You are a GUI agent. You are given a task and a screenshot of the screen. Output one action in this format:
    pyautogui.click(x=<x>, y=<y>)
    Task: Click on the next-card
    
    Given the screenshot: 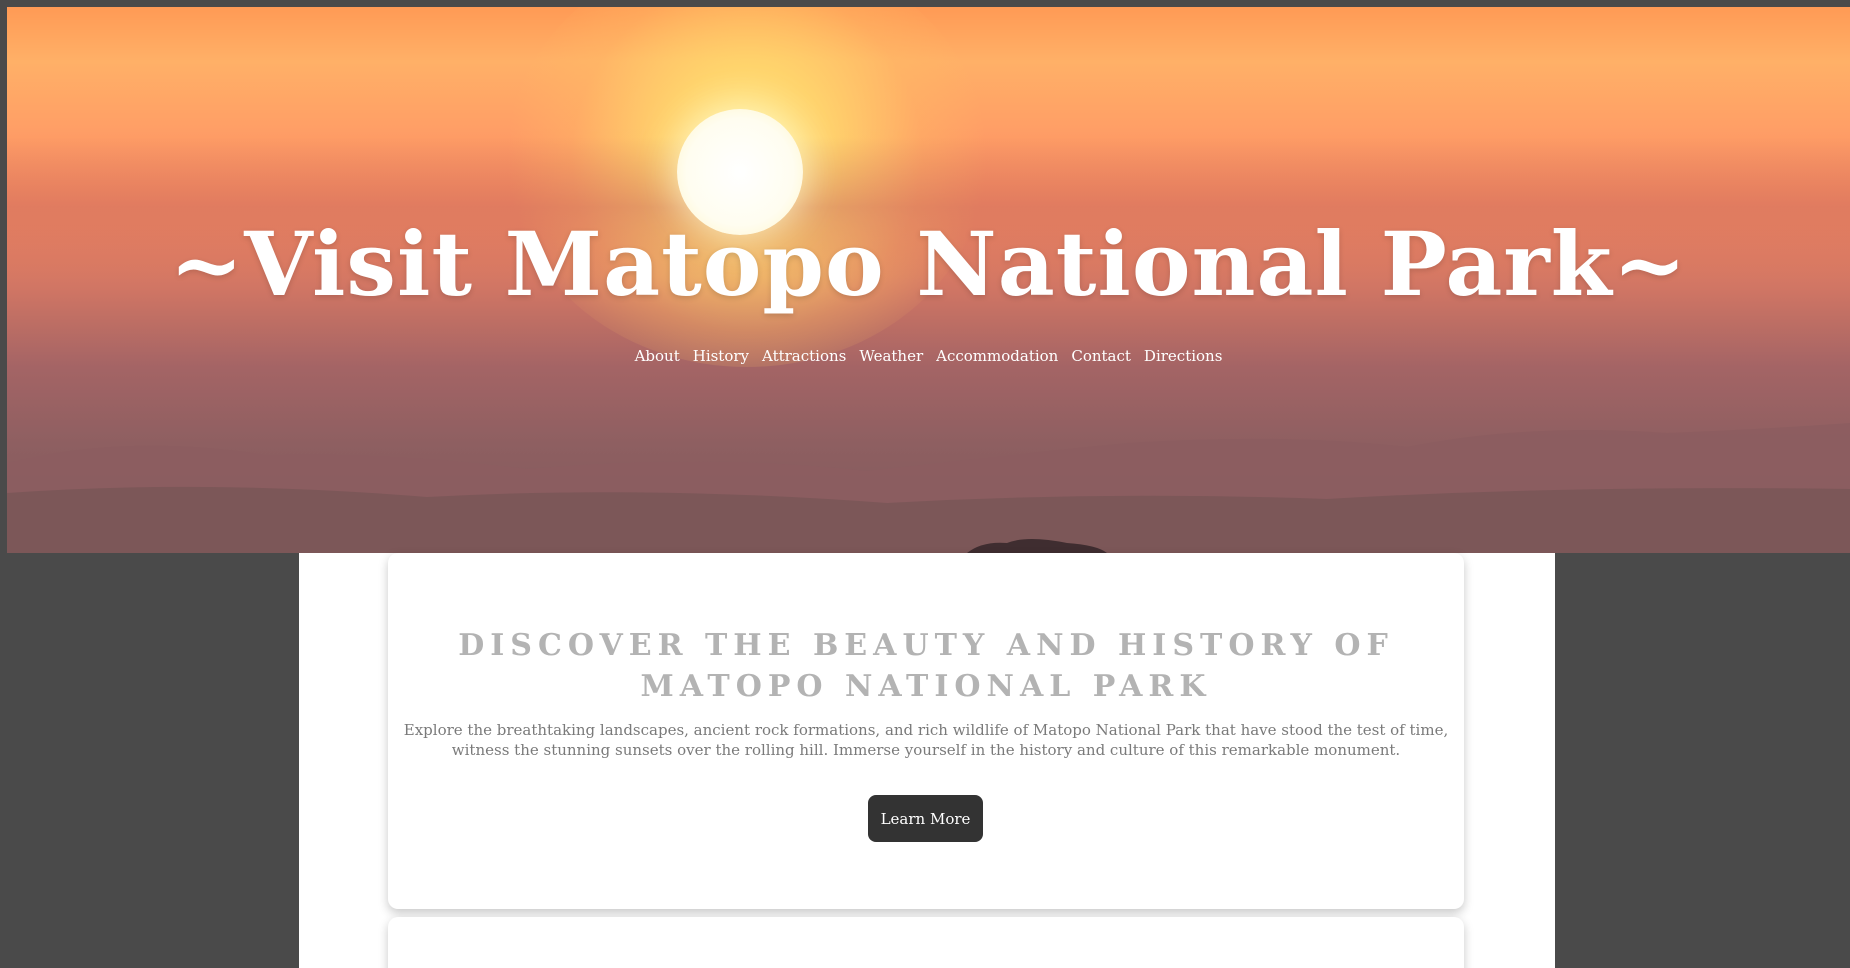 What is the action you would take?
    pyautogui.click(x=926, y=942)
    